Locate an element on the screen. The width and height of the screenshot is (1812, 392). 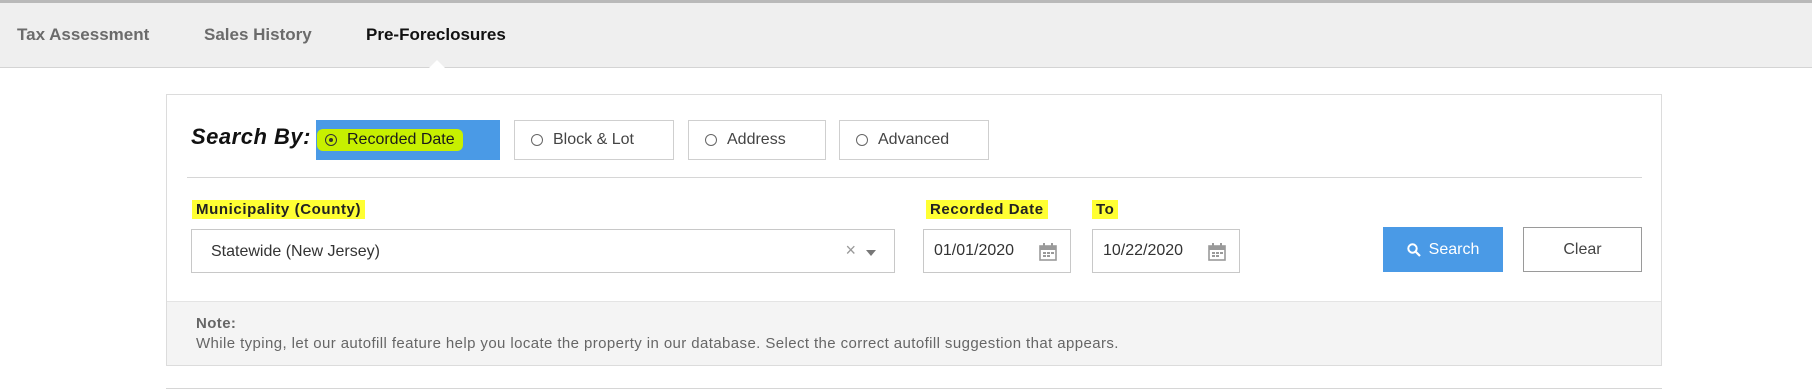
search-by-label: Search By: is located at coordinates (251, 136).